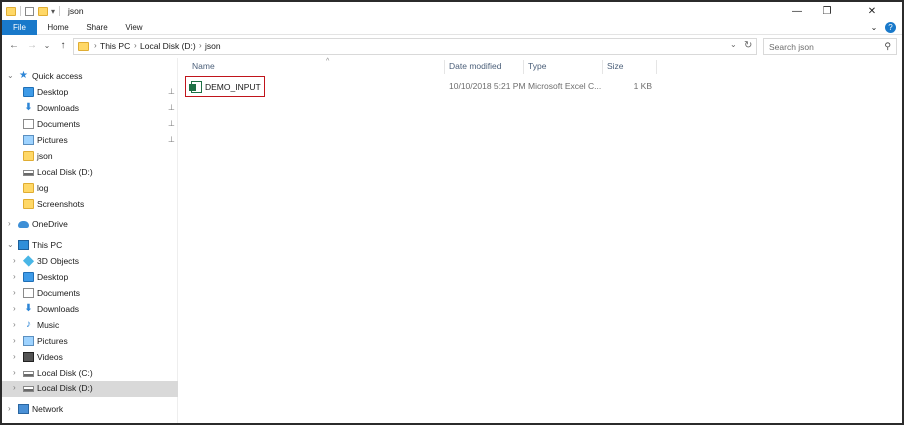 The height and width of the screenshot is (425, 904). I want to click on nav-network: › Network, so click(90, 409).